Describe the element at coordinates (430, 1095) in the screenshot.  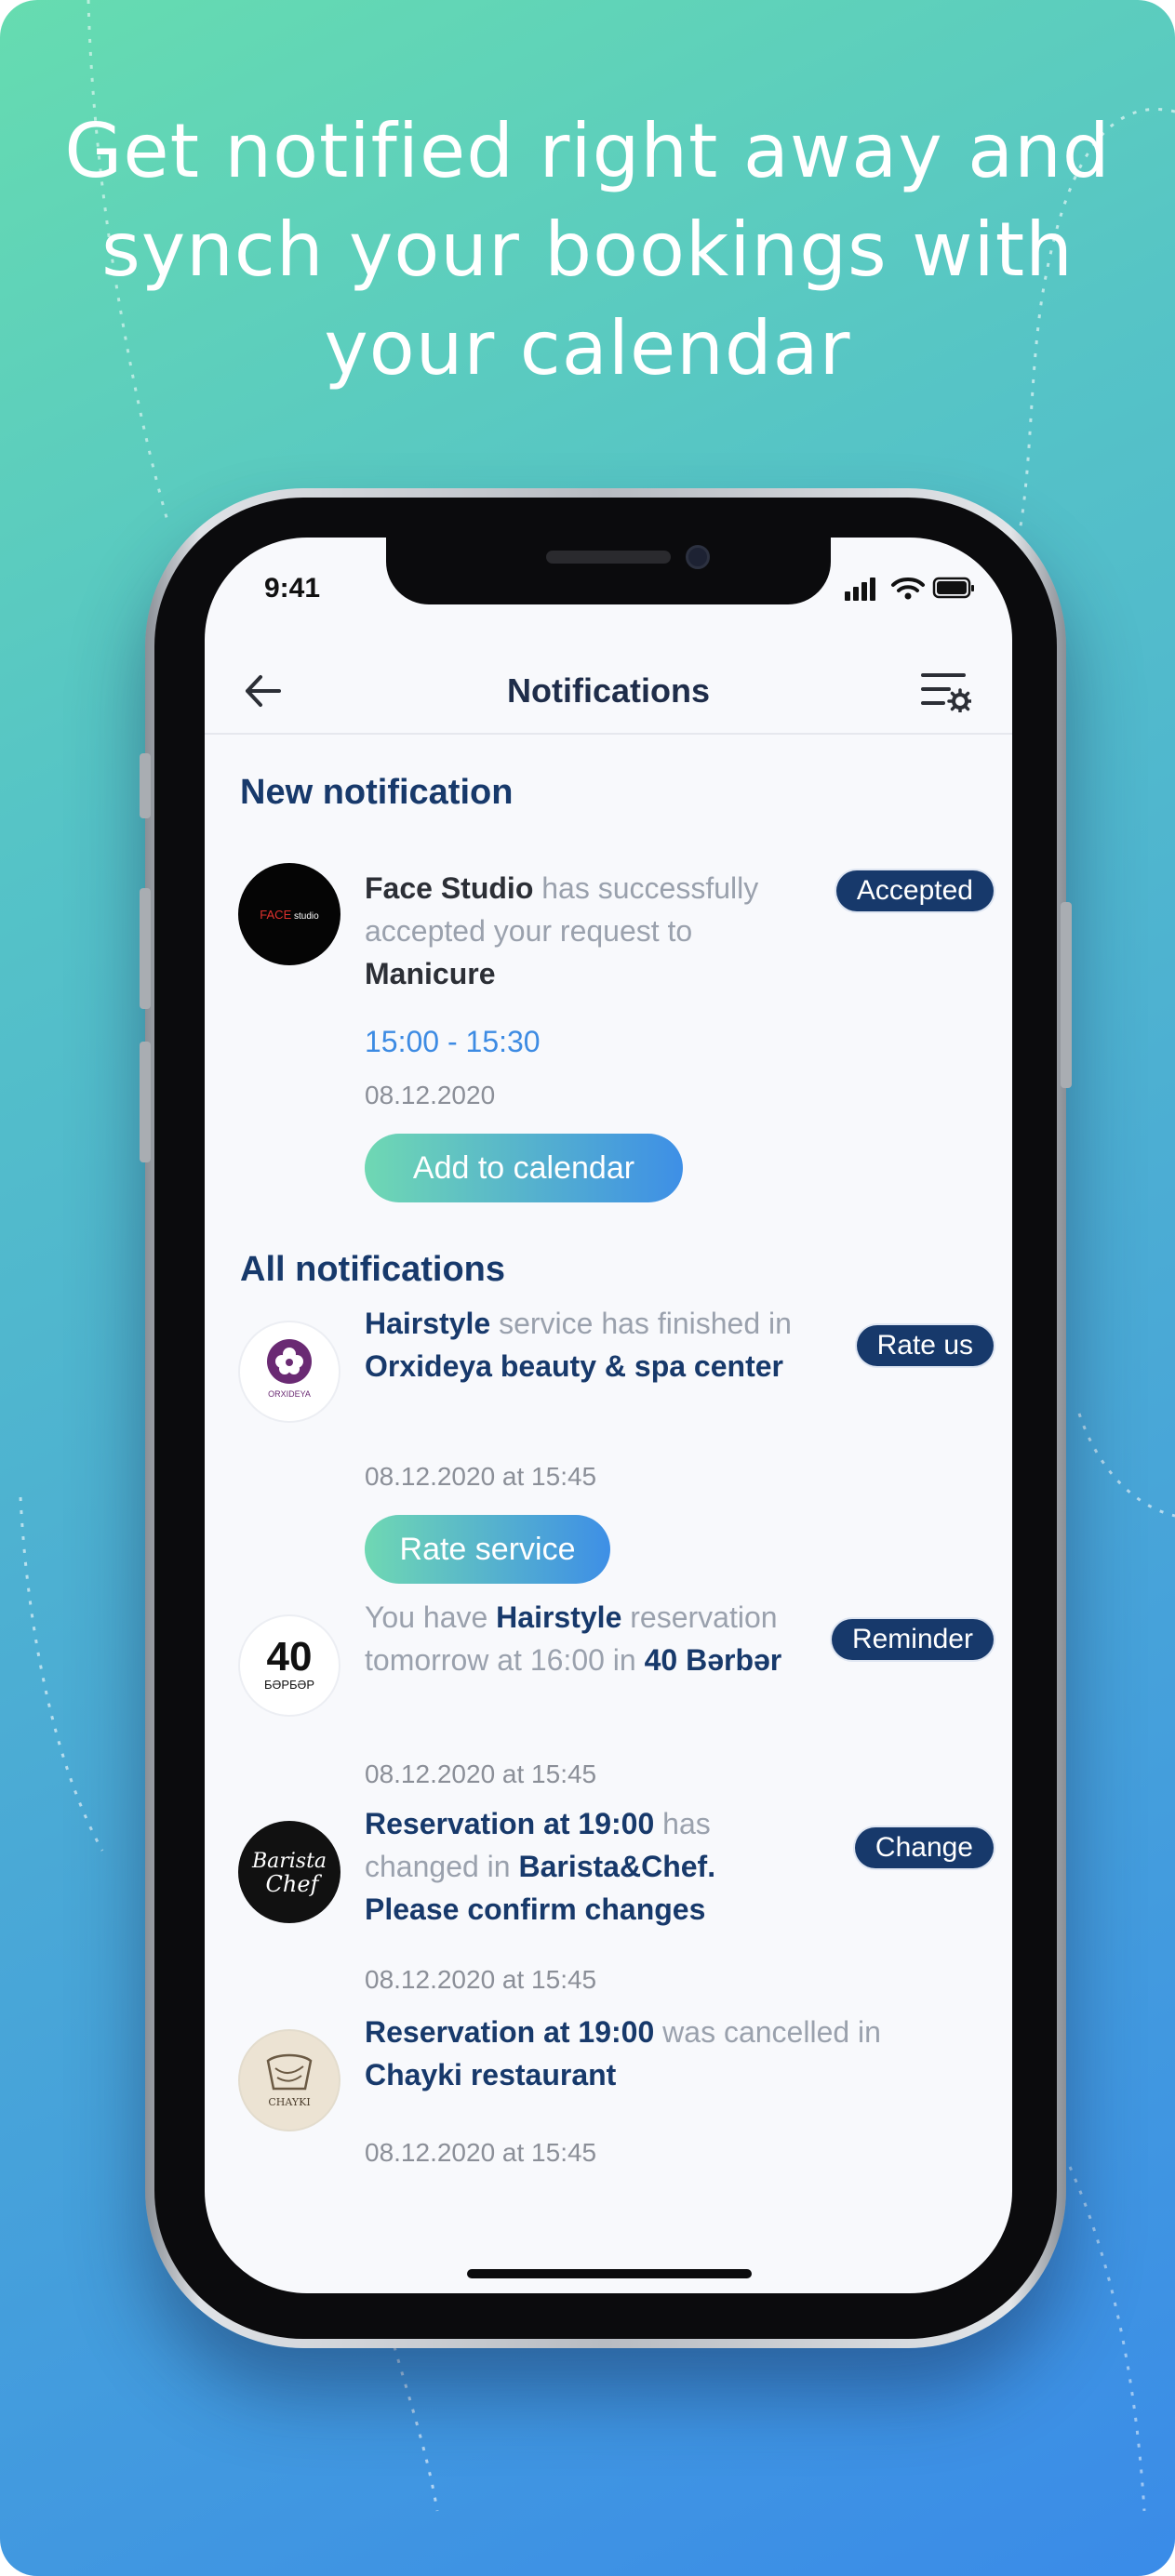
I see `notification-date: 08.12.2020` at that location.